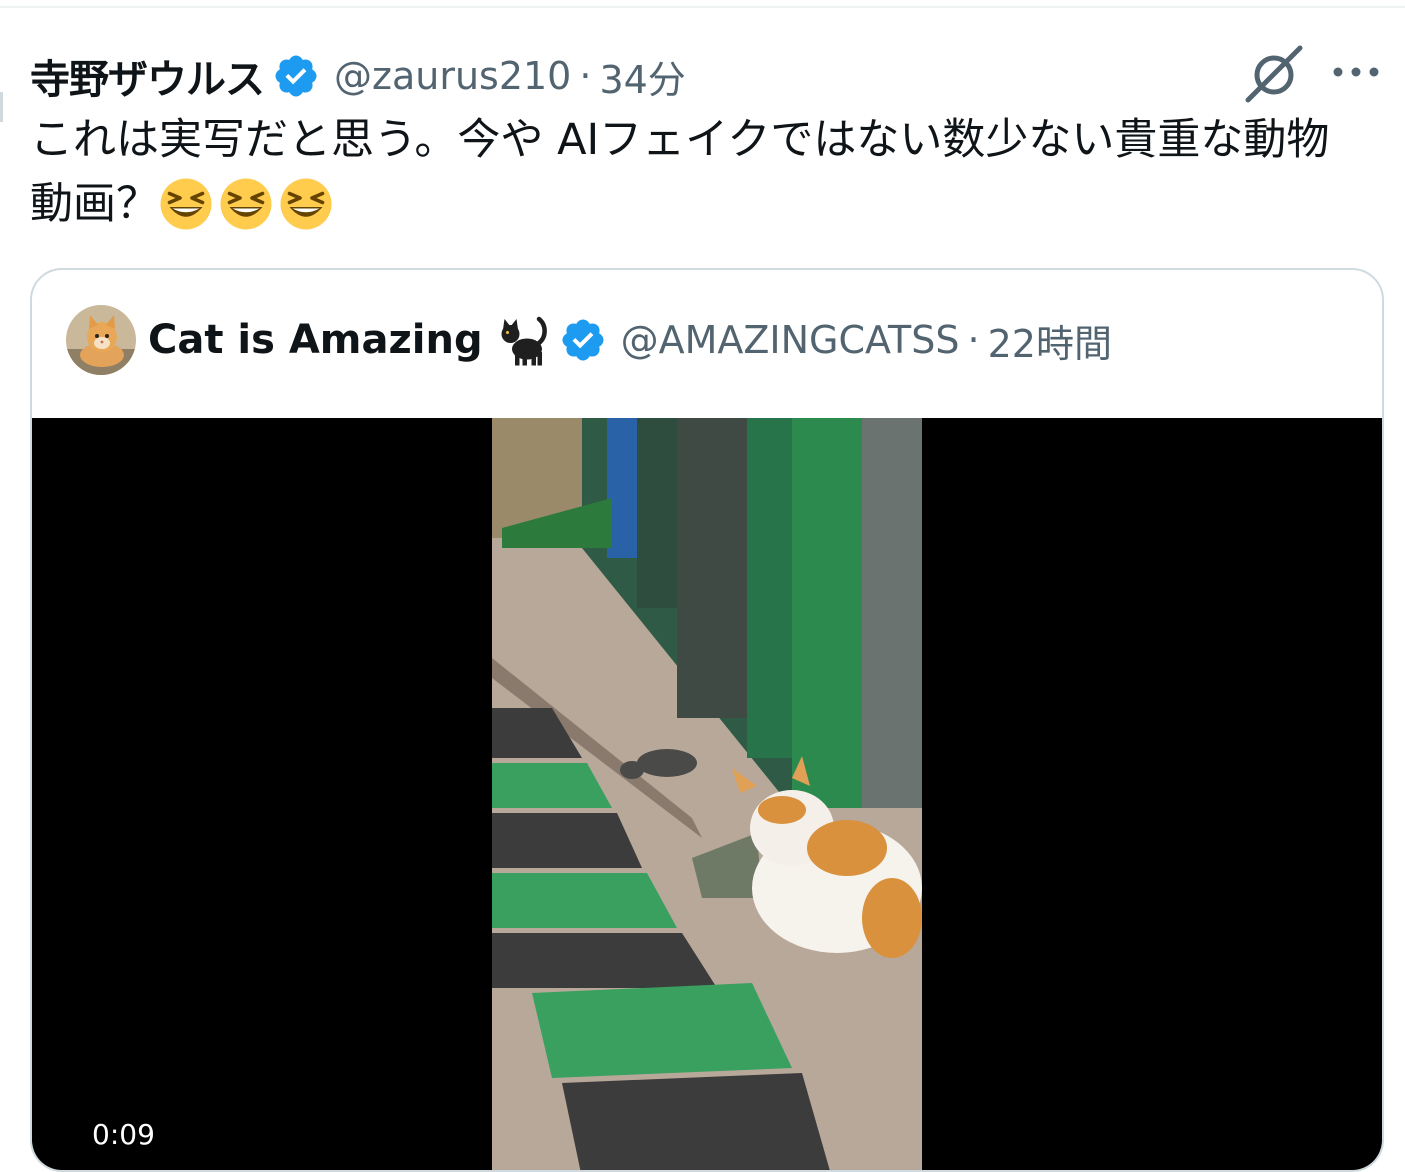 The image size is (1405, 1172). I want to click on grok-icon, so click(1274, 74).